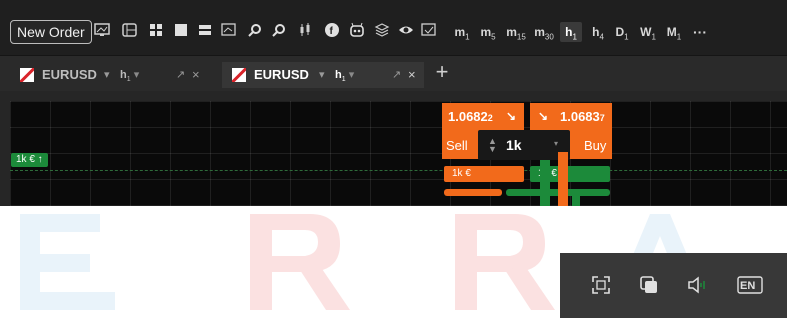 The width and height of the screenshot is (787, 318). I want to click on eye-icon, so click(406, 32).